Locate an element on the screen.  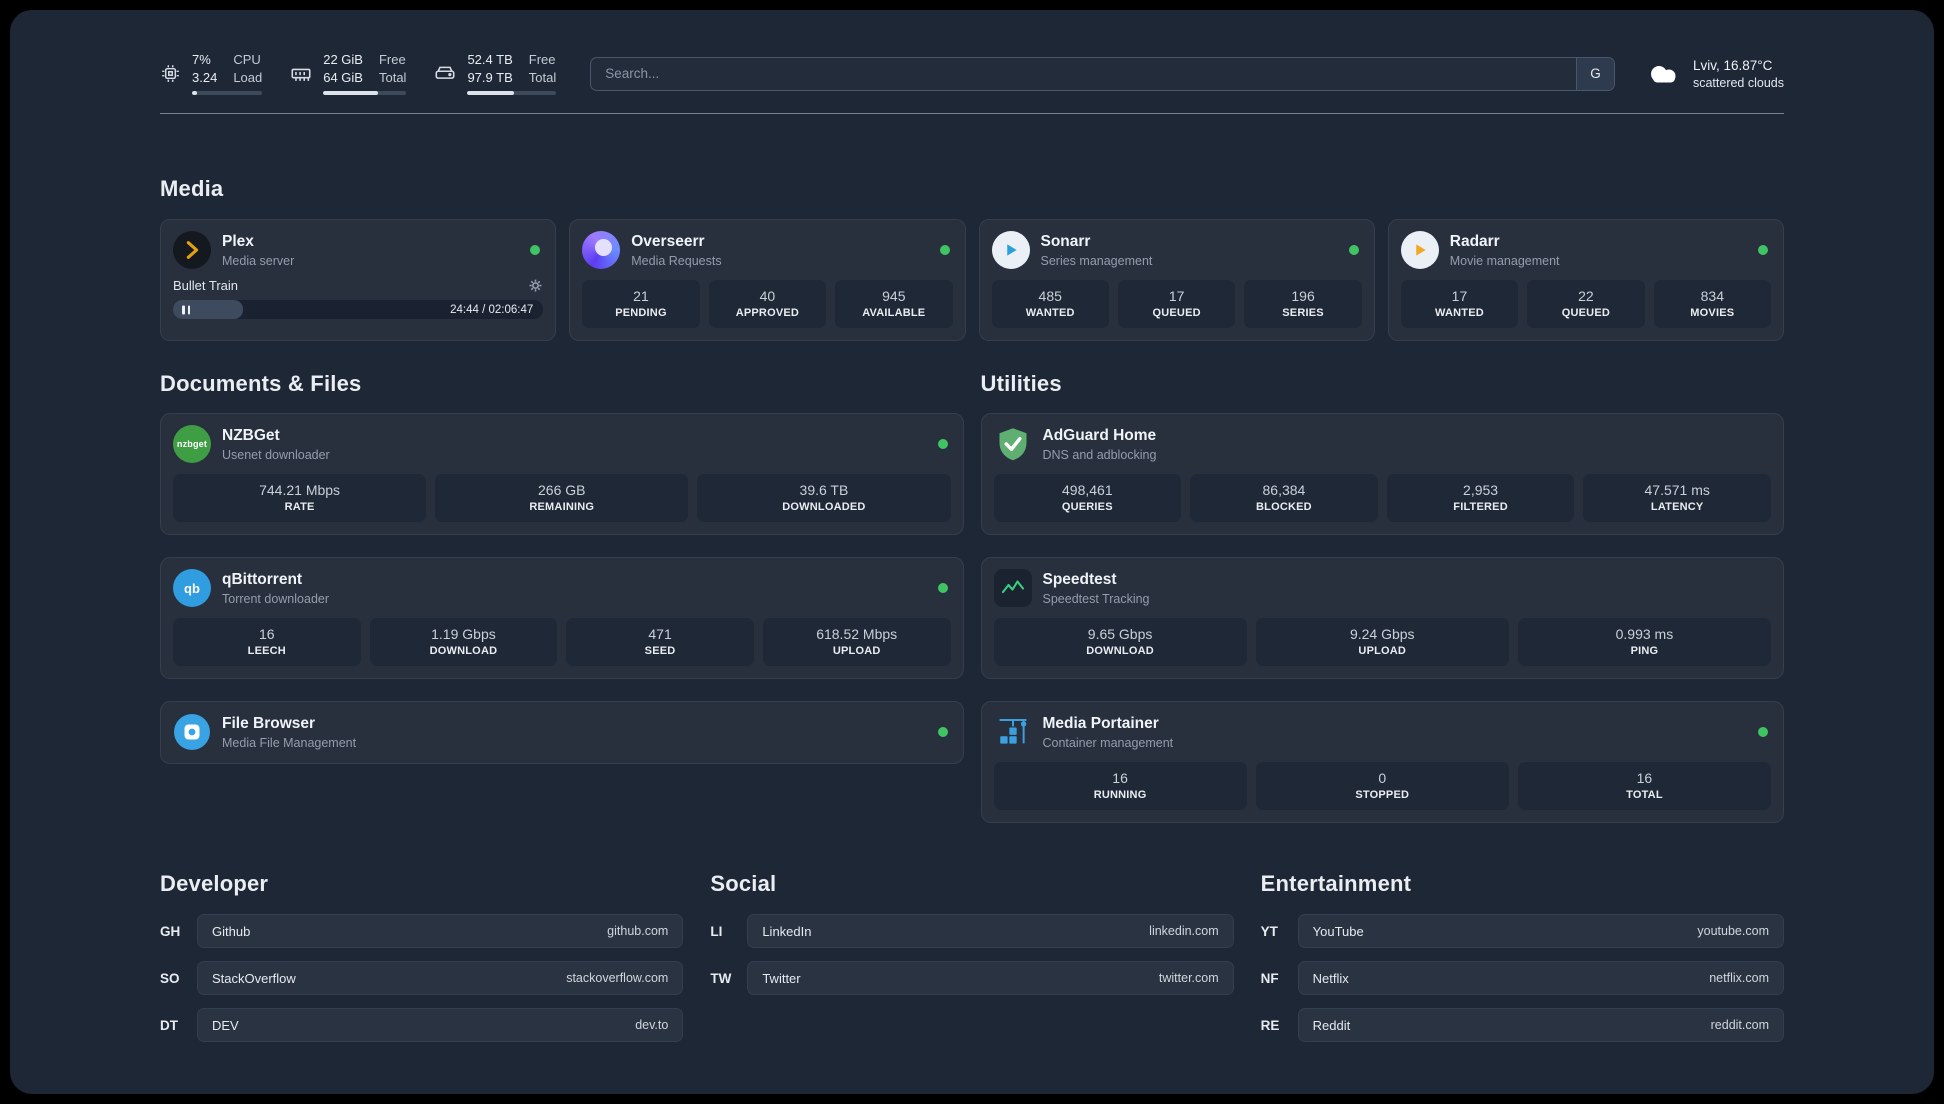
stat-label: PENDING is located at coordinates (641, 313).